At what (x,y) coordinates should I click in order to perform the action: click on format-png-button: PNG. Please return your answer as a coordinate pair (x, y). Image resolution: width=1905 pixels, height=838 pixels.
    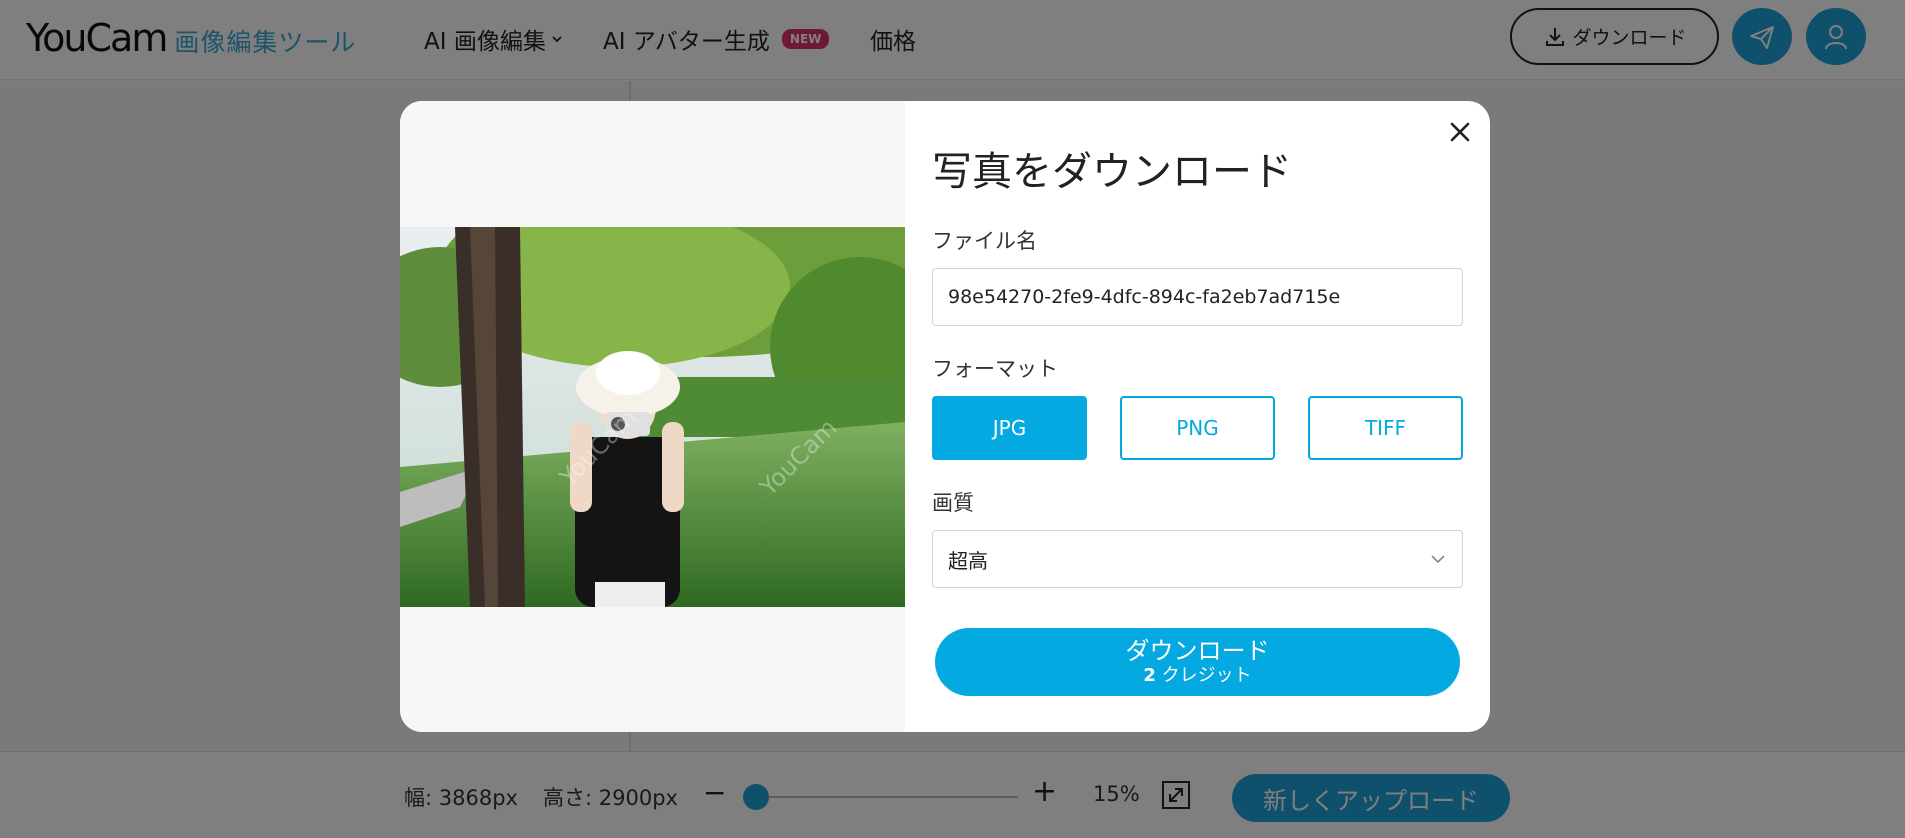
    Looking at the image, I should click on (1197, 428).